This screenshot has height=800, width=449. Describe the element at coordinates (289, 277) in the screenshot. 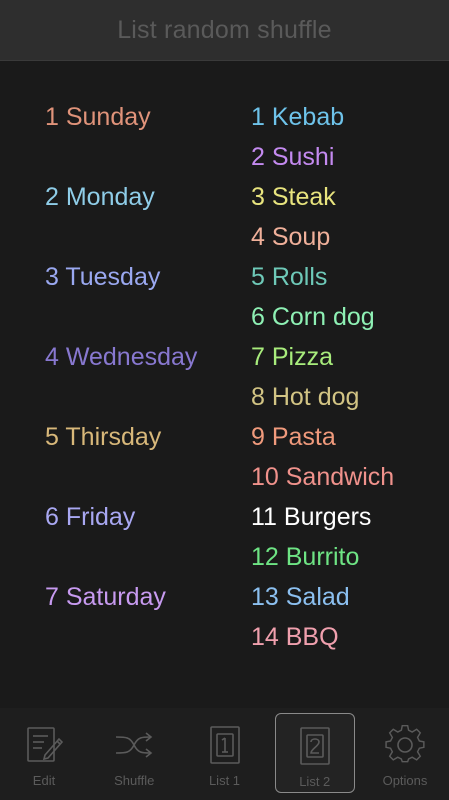

I see `list-2-item: 5 Rolls` at that location.